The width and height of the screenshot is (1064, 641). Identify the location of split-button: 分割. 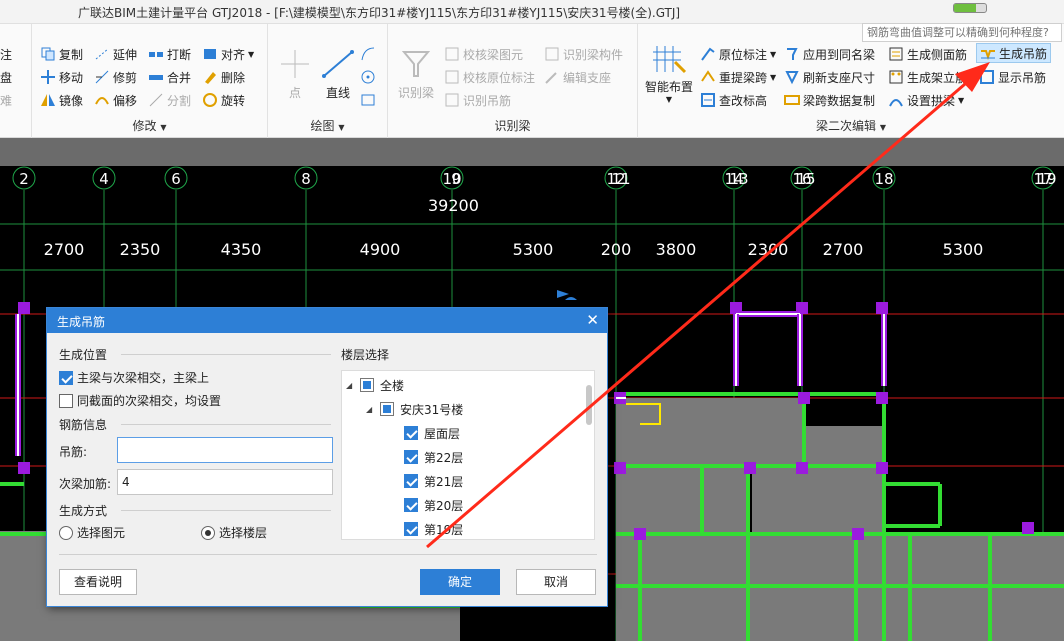
(169, 100).